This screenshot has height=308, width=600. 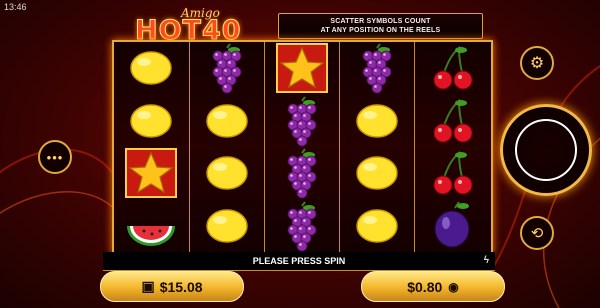 I want to click on bet-selector: $0.80 ◉, so click(x=433, y=286).